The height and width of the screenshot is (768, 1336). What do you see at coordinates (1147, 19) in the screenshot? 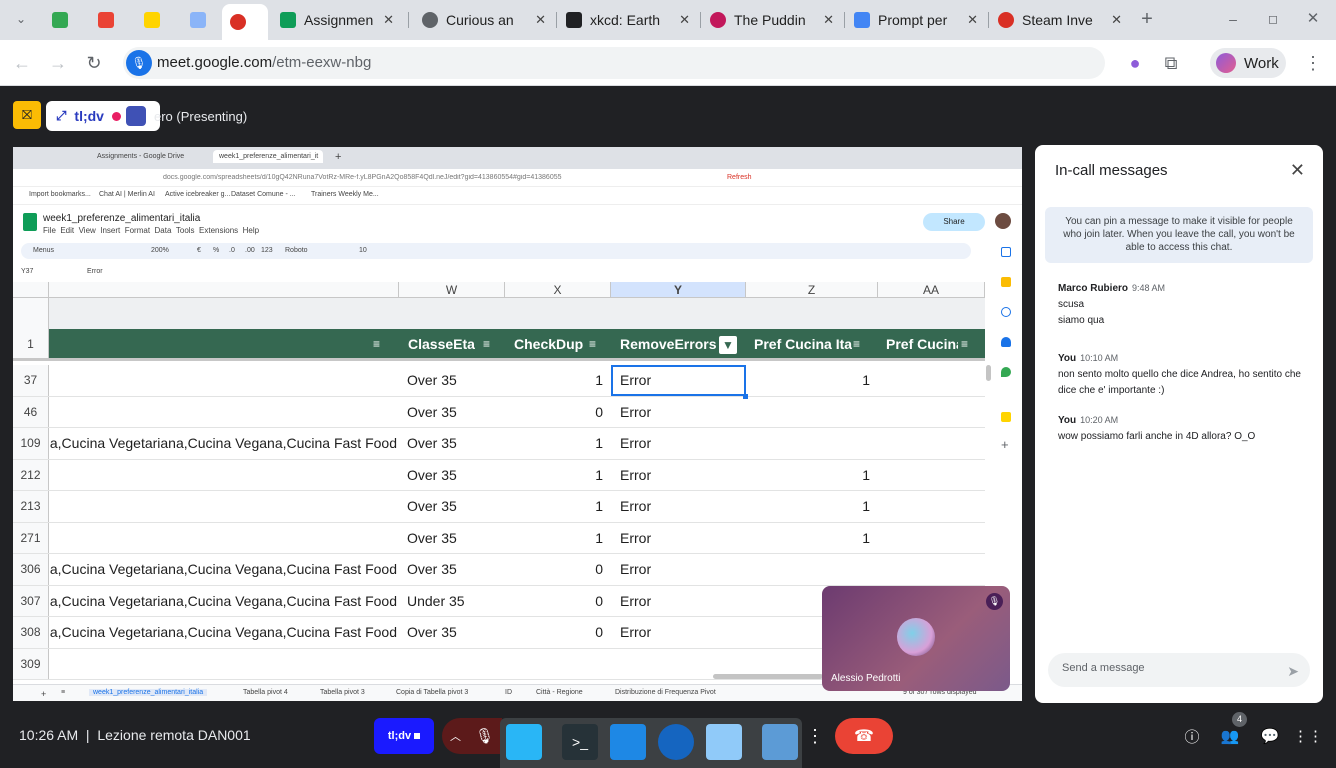
I see `new-tab-icon: +` at bounding box center [1147, 19].